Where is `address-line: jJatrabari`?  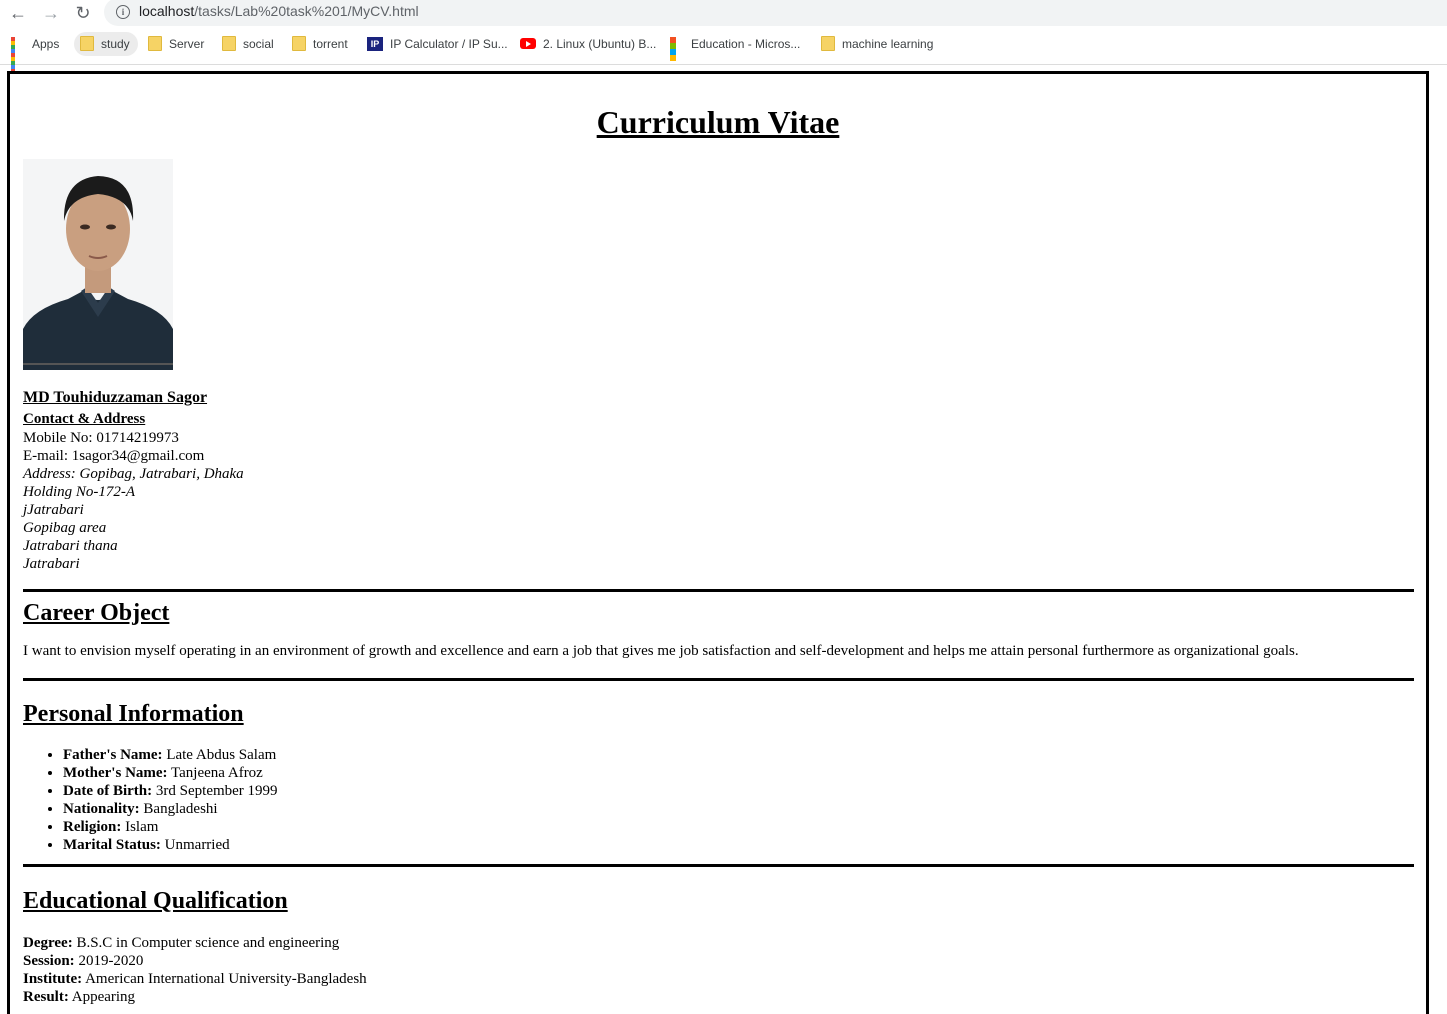
address-line: jJatrabari is located at coordinates (53, 510).